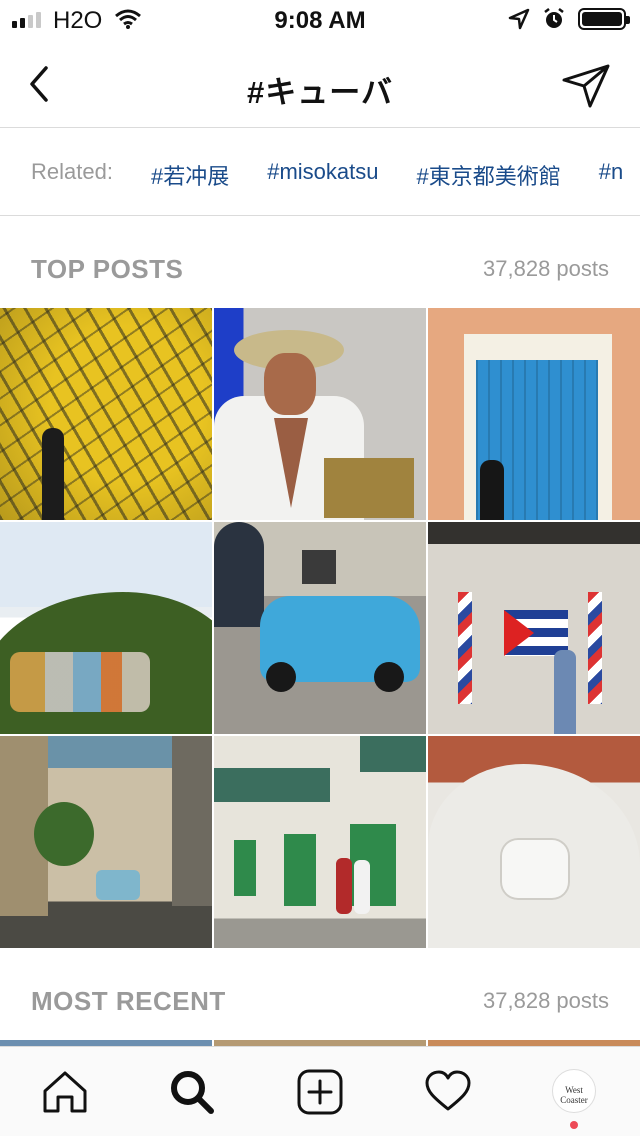 This screenshot has height=1136, width=640. What do you see at coordinates (546, 268) in the screenshot?
I see `top-posts-count: 37,828 posts` at bounding box center [546, 268].